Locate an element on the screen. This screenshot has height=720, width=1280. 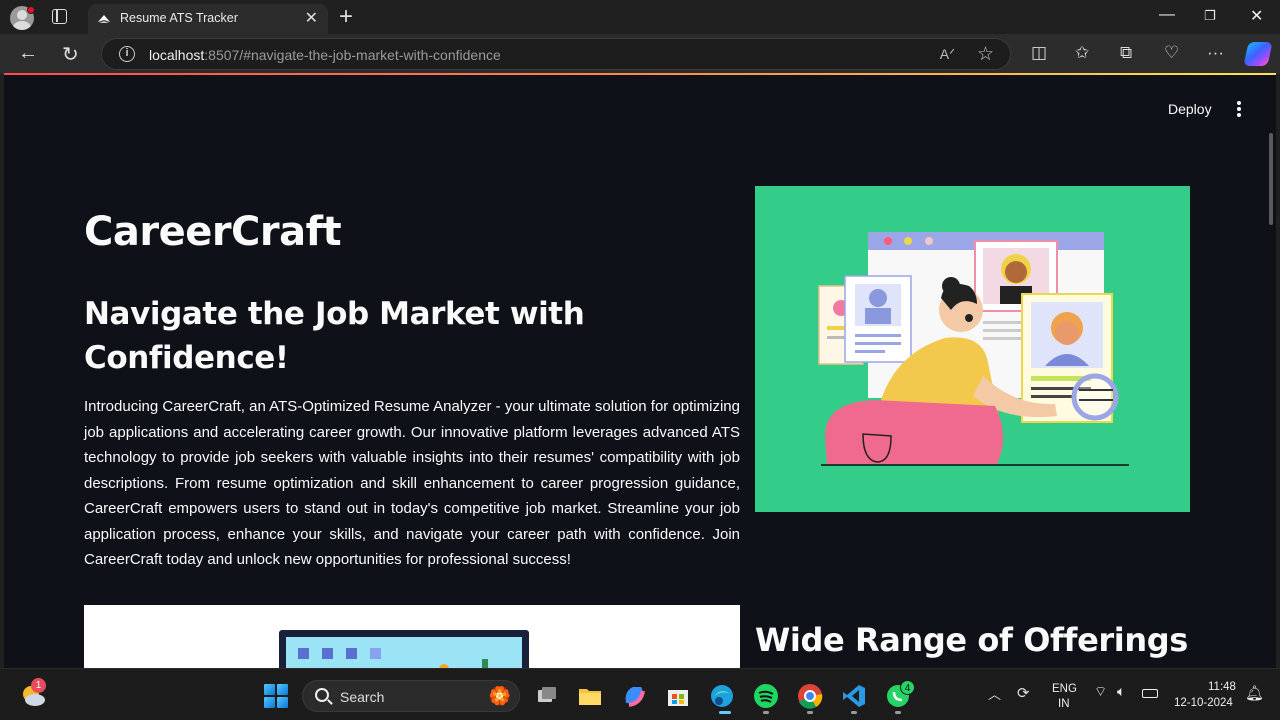
settings-more-icon: ··· is located at coordinates (1215, 53).